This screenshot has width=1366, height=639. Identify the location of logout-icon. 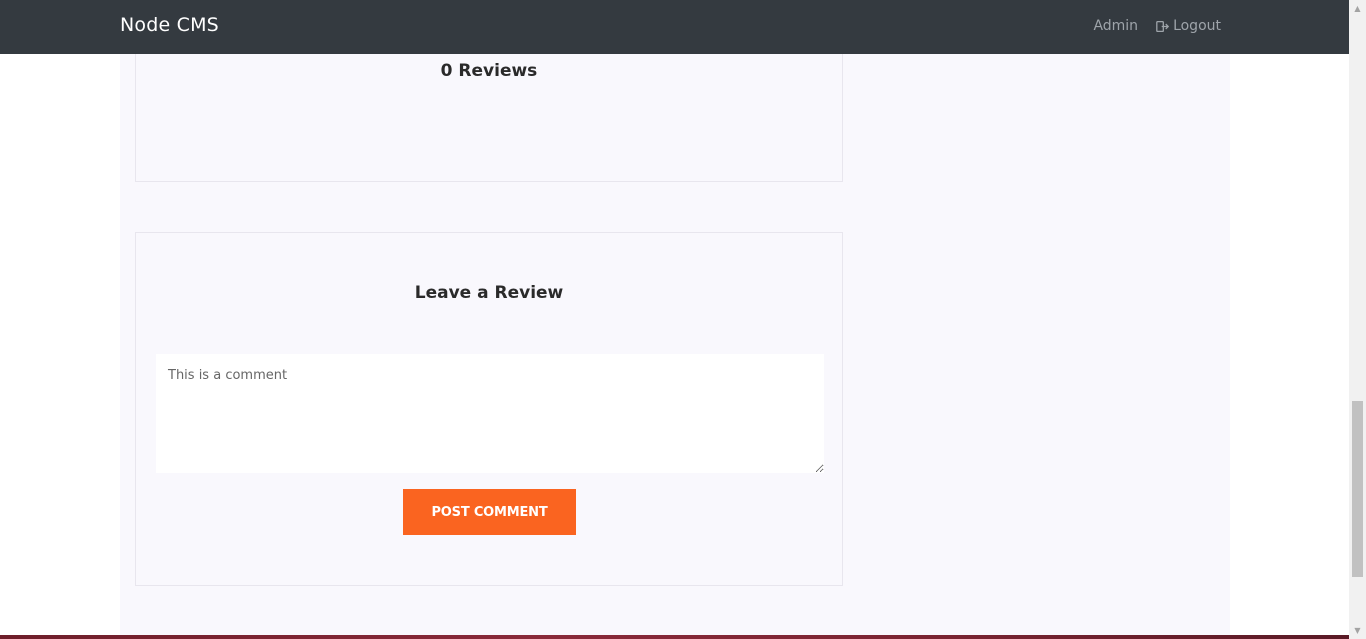
(1163, 26).